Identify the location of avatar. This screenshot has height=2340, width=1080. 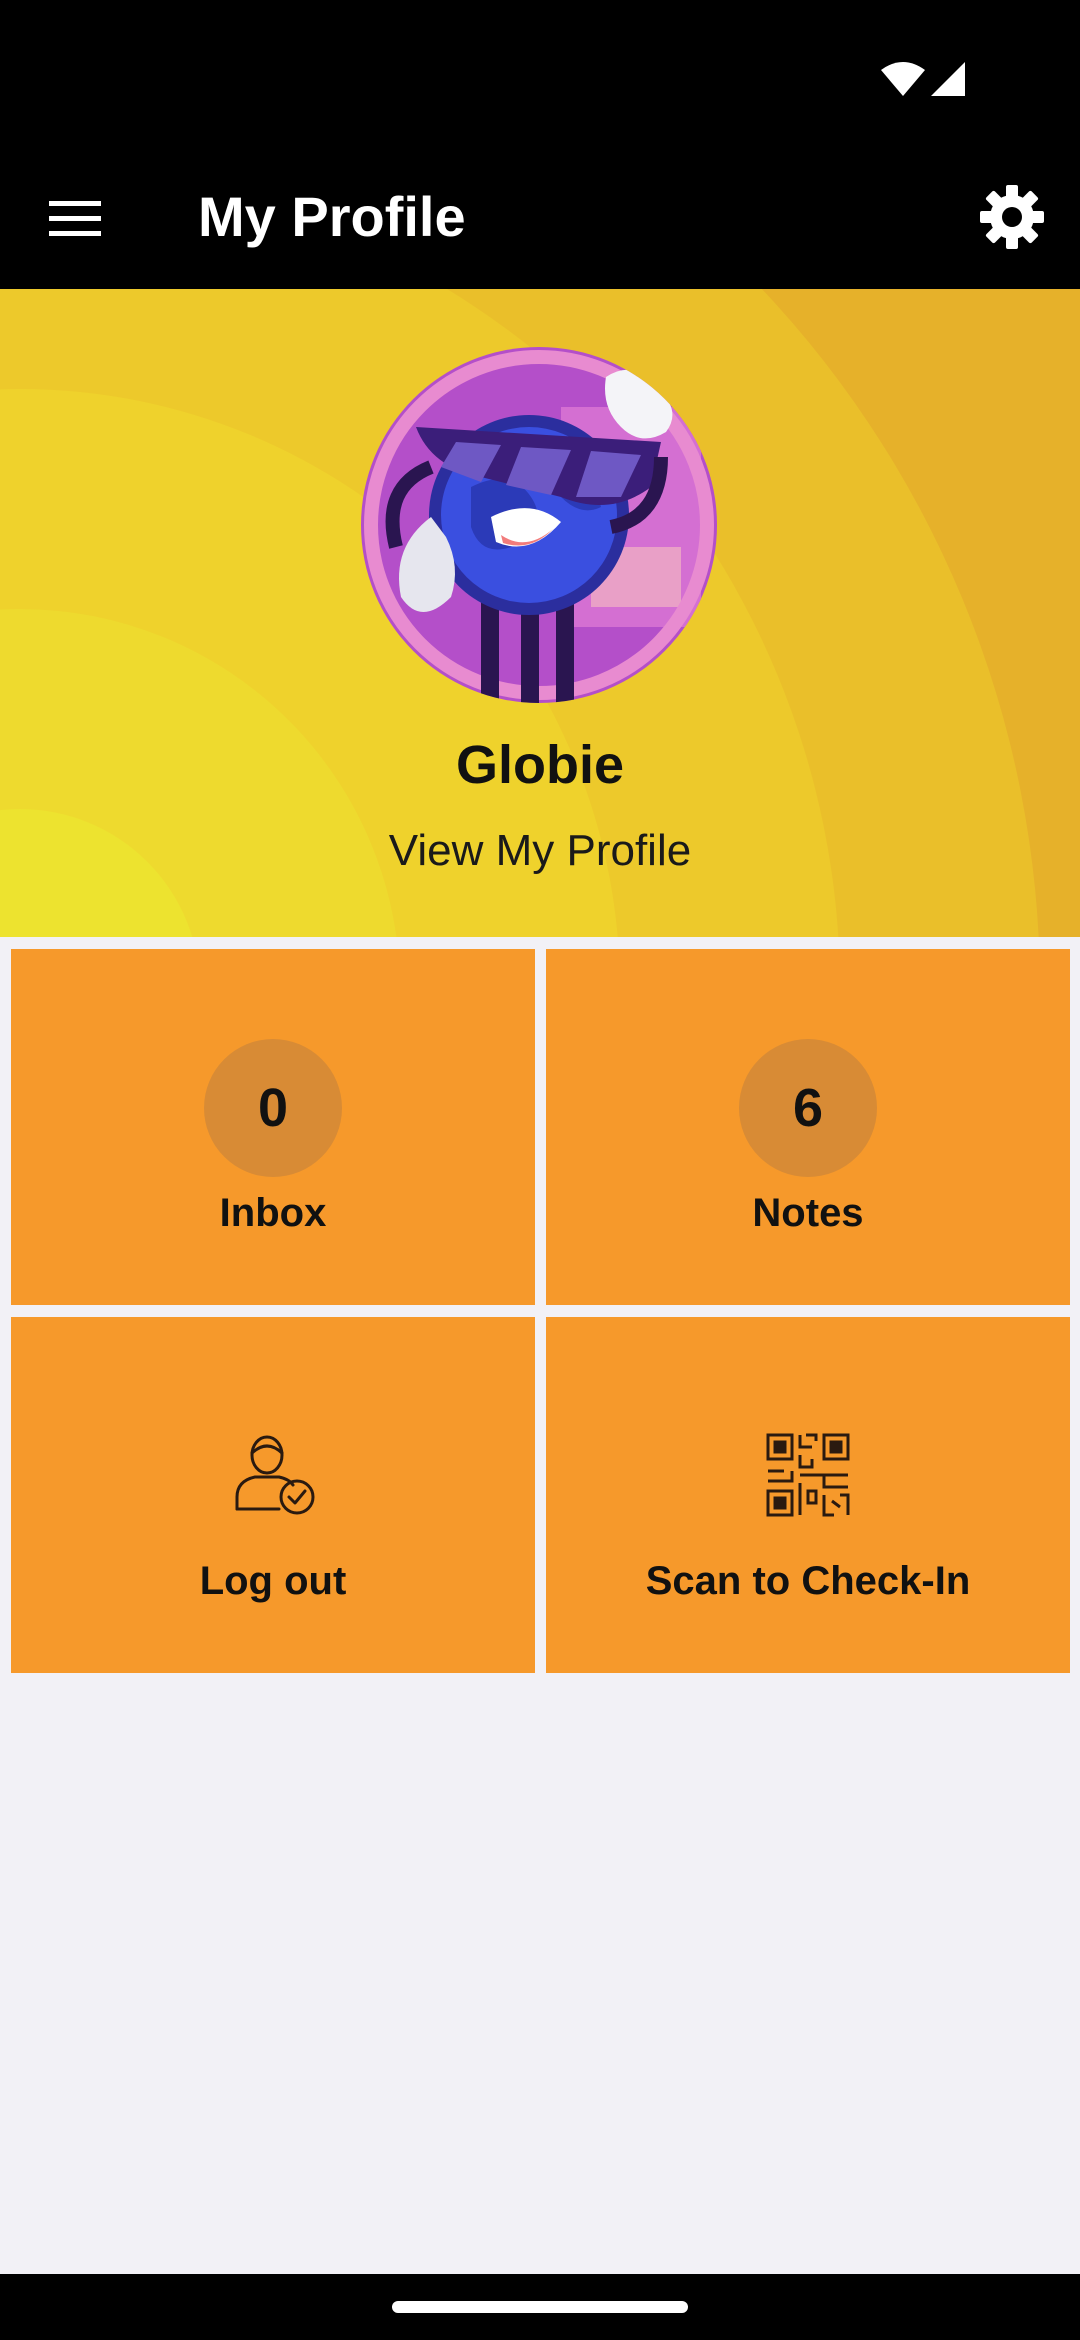
(539, 525).